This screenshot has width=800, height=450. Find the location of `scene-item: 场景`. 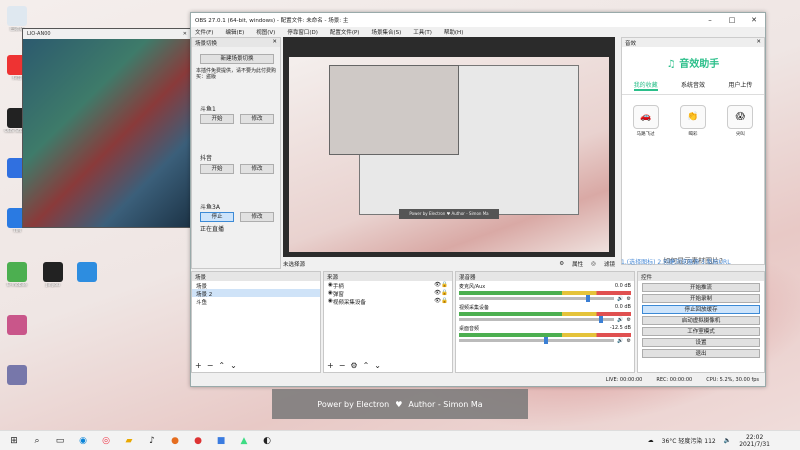

scene-item: 场景 is located at coordinates (256, 285).